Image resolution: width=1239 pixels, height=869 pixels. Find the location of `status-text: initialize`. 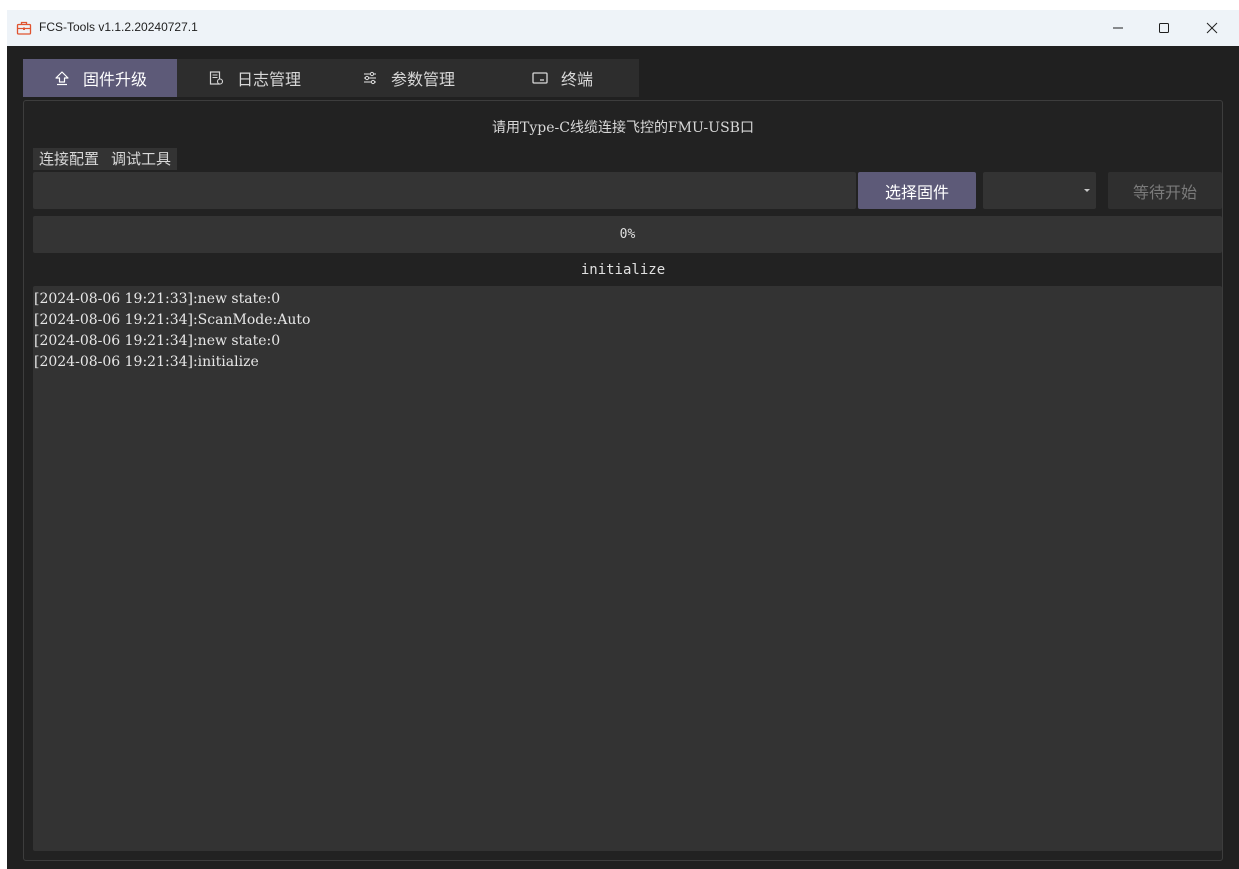

status-text: initialize is located at coordinates (623, 270).